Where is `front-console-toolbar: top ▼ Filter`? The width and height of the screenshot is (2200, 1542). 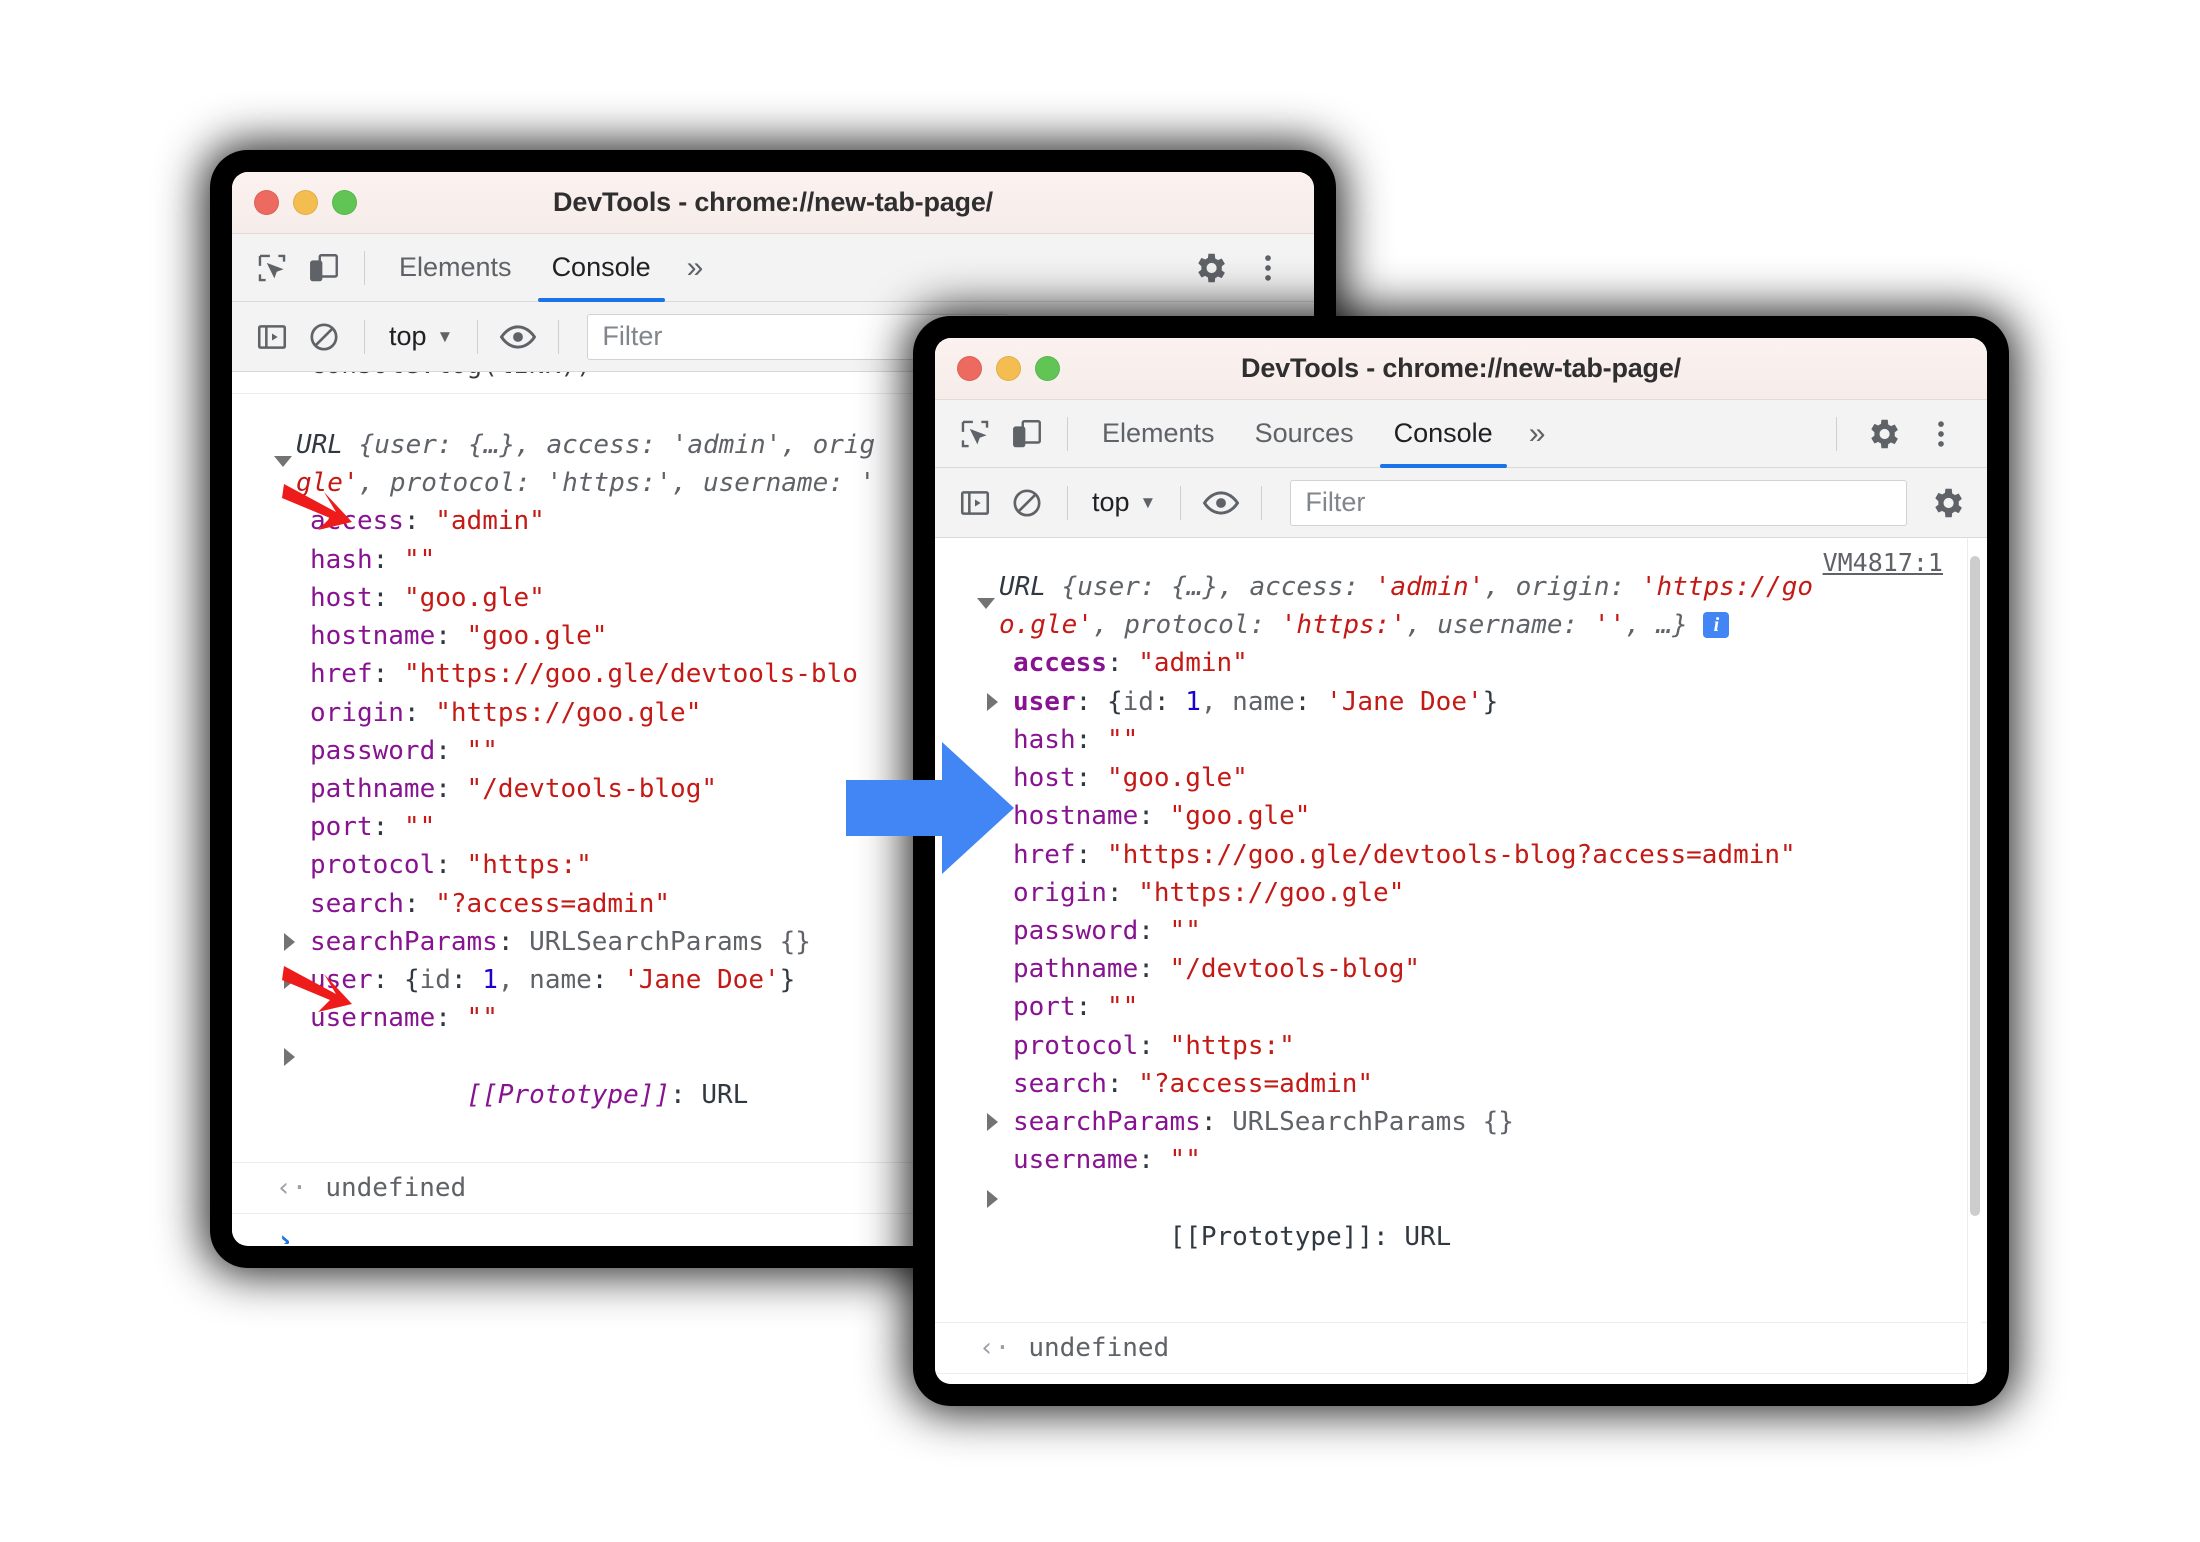
front-console-toolbar: top ▼ Filter is located at coordinates (1461, 503).